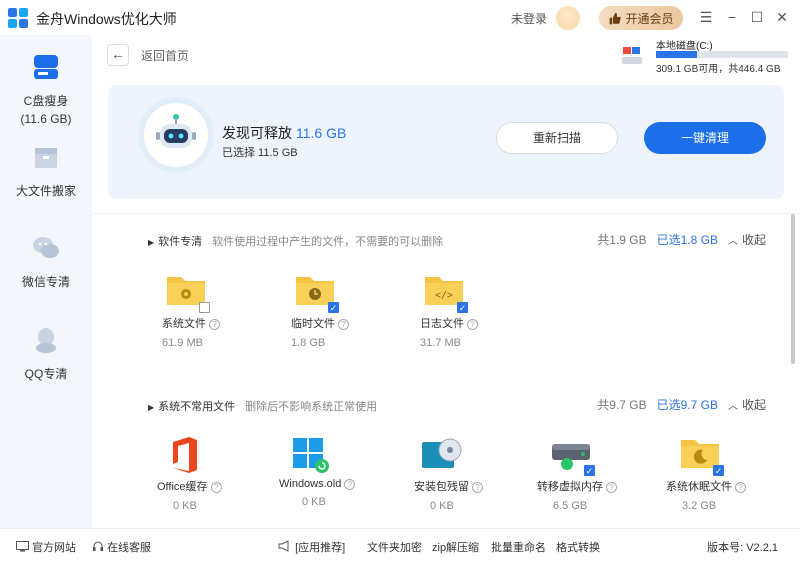 The width and height of the screenshot is (800, 563). I want to click on sidebar-item-wechat-clean: 微信专清, so click(46, 261).